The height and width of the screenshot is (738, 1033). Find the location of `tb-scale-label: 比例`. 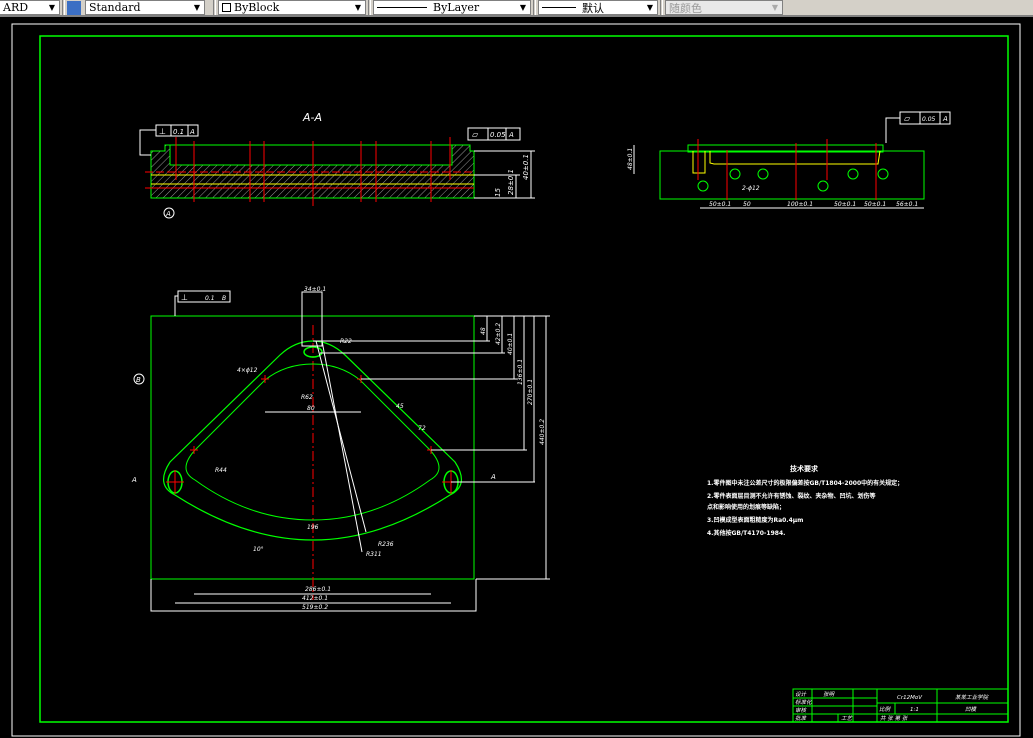

tb-scale-label: 比例 is located at coordinates (885, 709).